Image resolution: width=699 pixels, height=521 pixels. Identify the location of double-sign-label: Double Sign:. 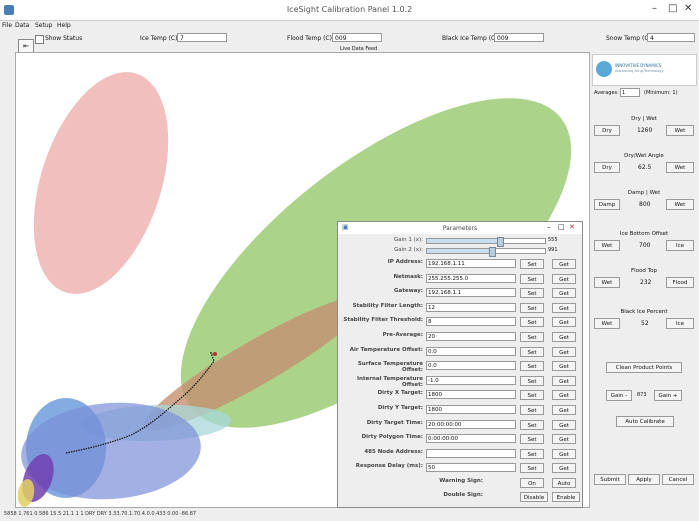
(463, 495).